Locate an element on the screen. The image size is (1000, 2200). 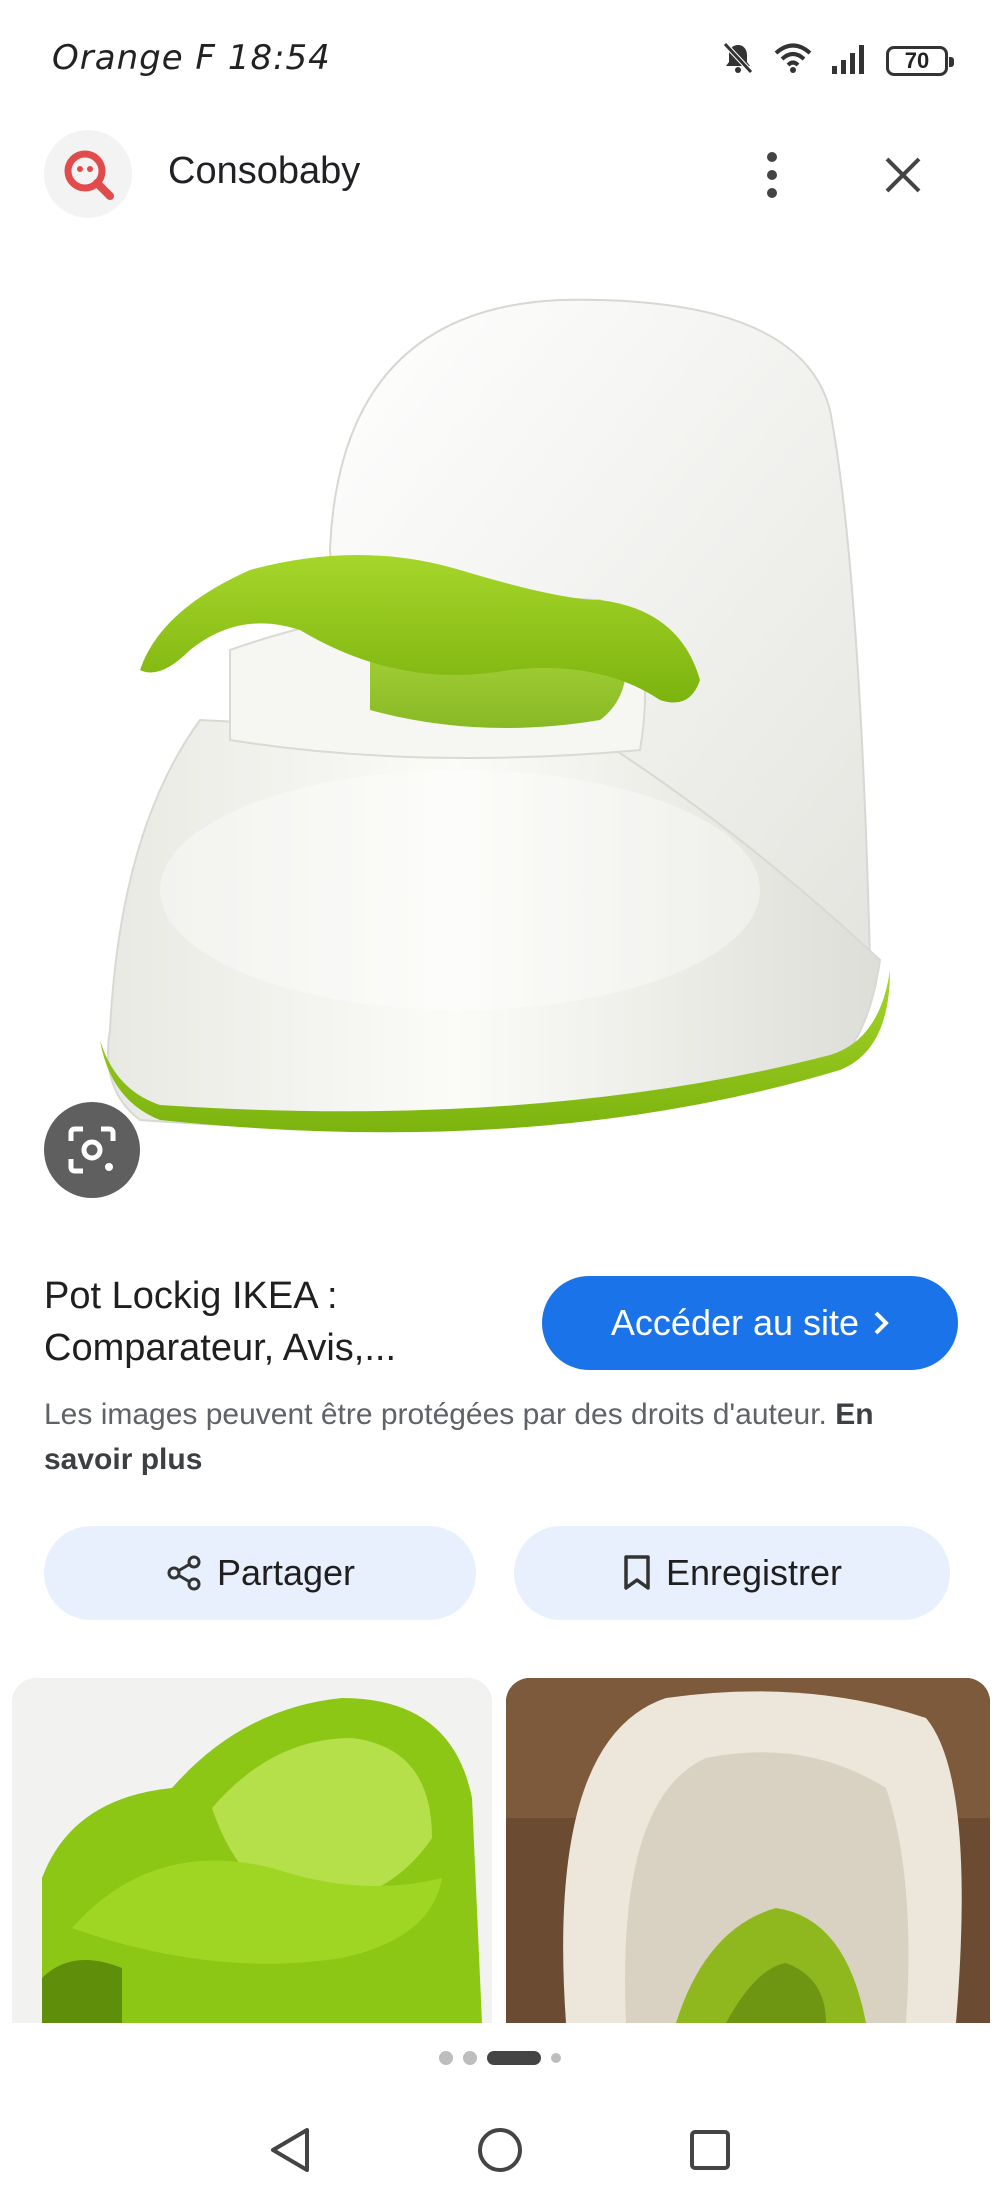
more-options-button is located at coordinates (772, 175).